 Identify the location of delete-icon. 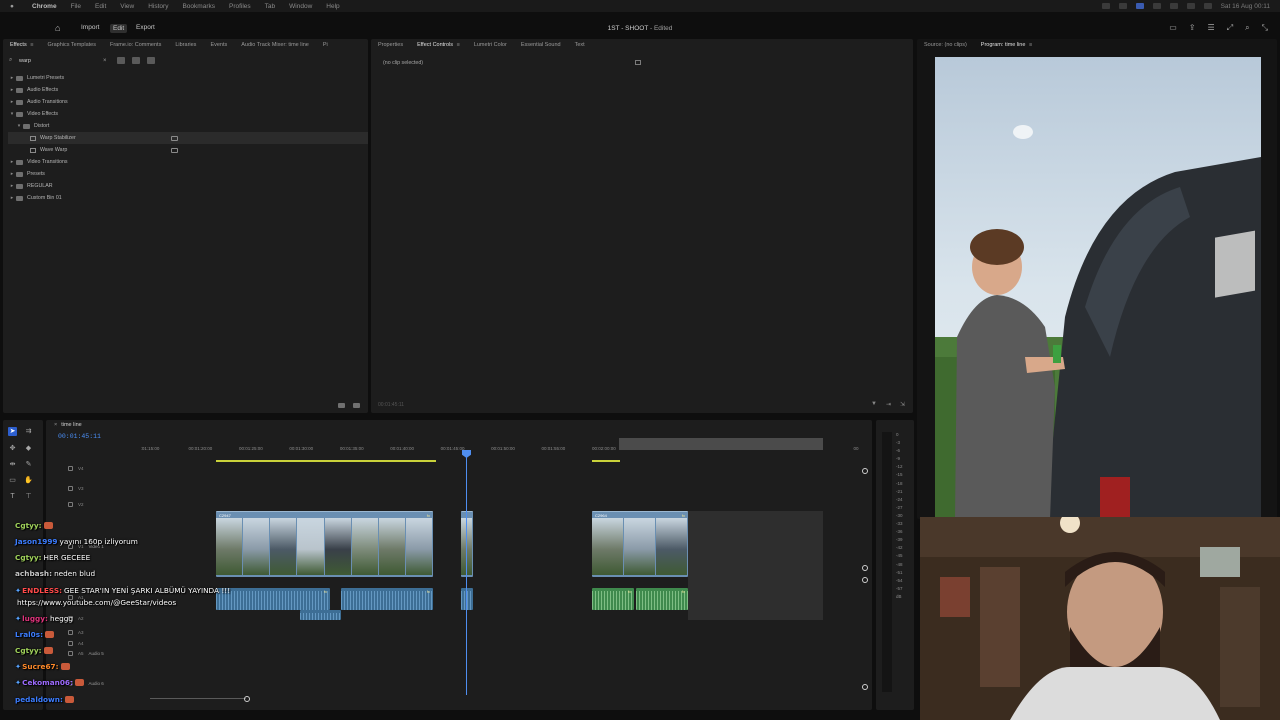
(356, 405).